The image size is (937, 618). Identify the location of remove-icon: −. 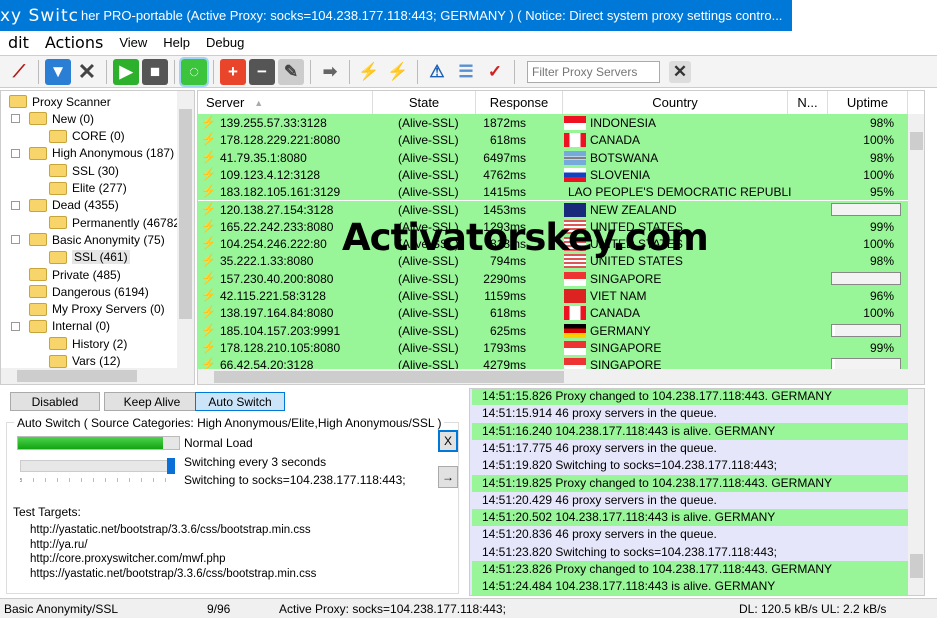
(262, 71).